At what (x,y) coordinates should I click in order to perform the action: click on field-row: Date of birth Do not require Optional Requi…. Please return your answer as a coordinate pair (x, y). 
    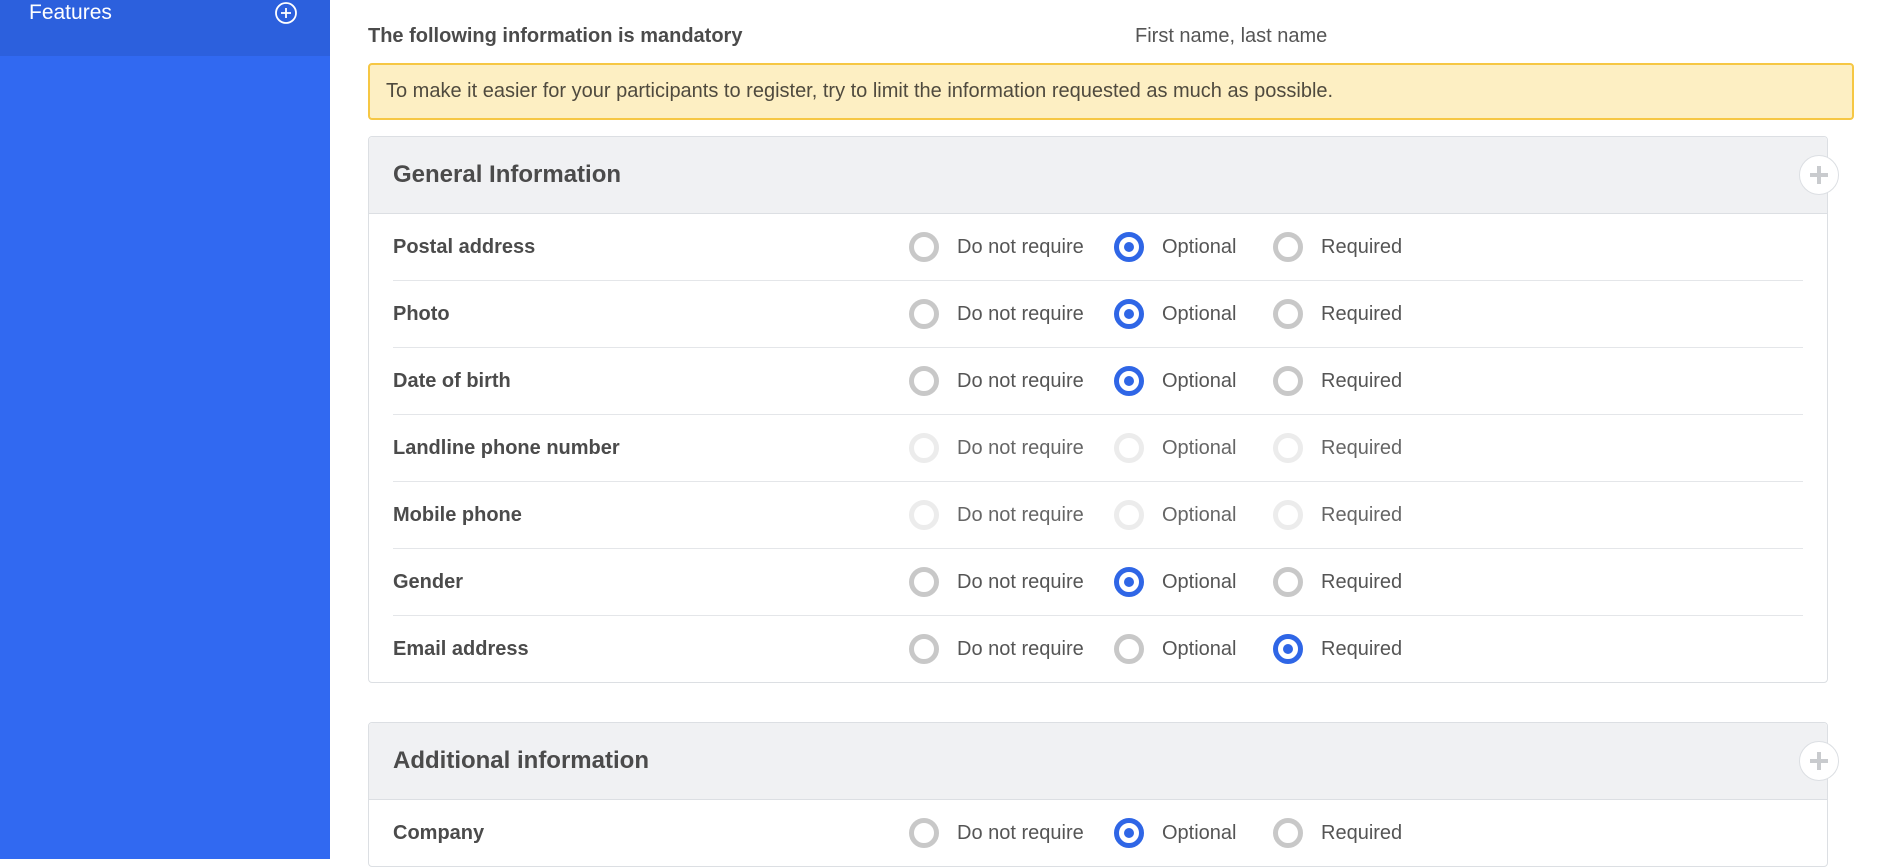
    Looking at the image, I should click on (1098, 381).